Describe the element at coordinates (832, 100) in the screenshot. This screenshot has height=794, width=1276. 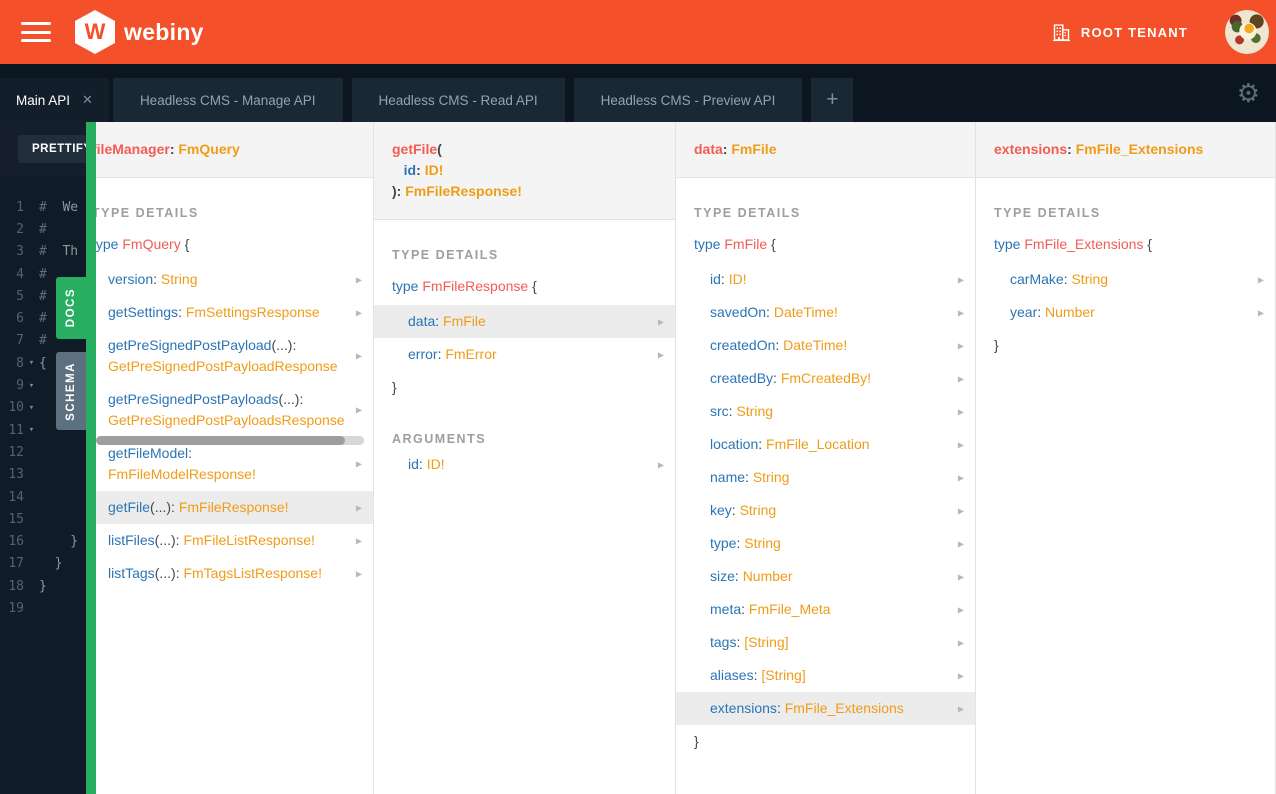
I see `add-tab-button: +` at that location.